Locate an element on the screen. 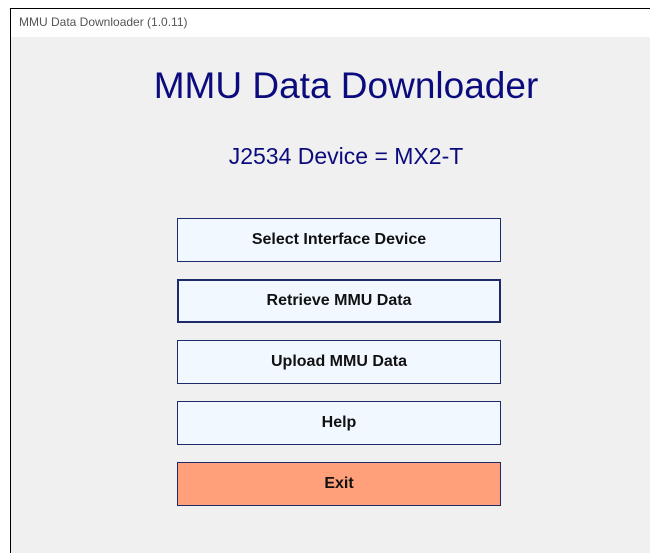 This screenshot has height=553, width=650. exit-button: Exit is located at coordinates (339, 484).